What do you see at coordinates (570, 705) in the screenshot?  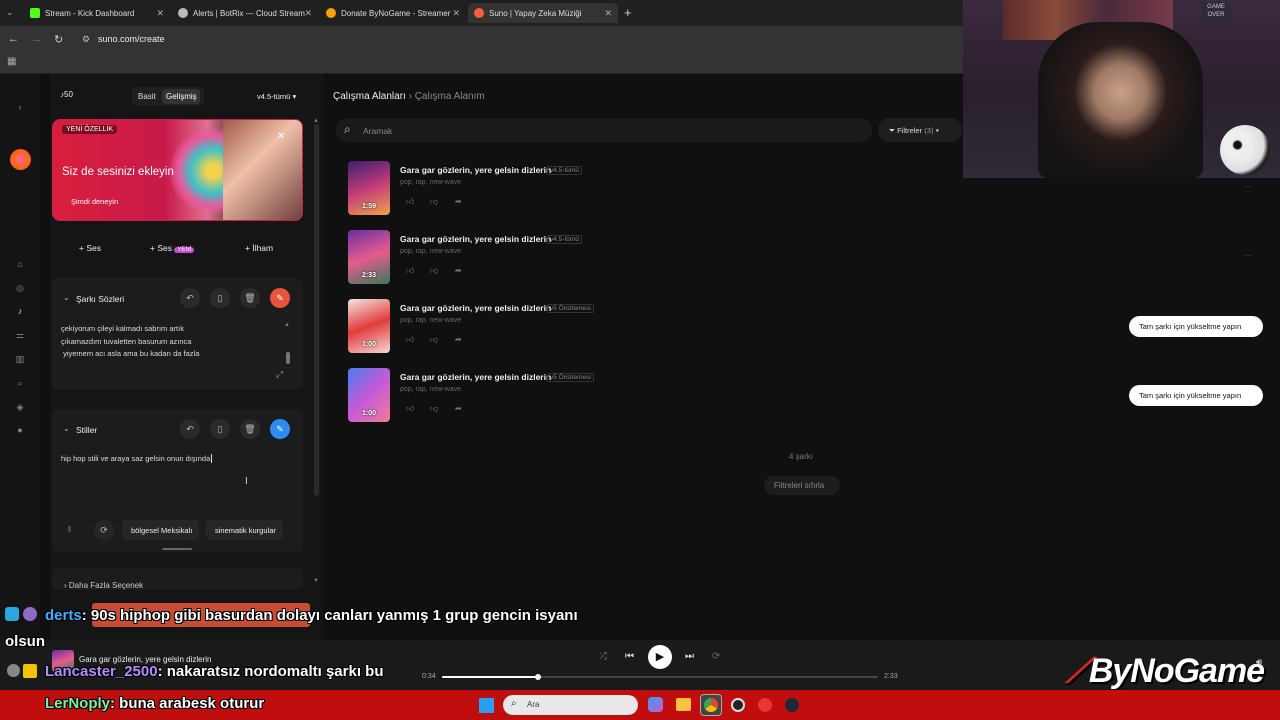 I see `taskbar-search` at bounding box center [570, 705].